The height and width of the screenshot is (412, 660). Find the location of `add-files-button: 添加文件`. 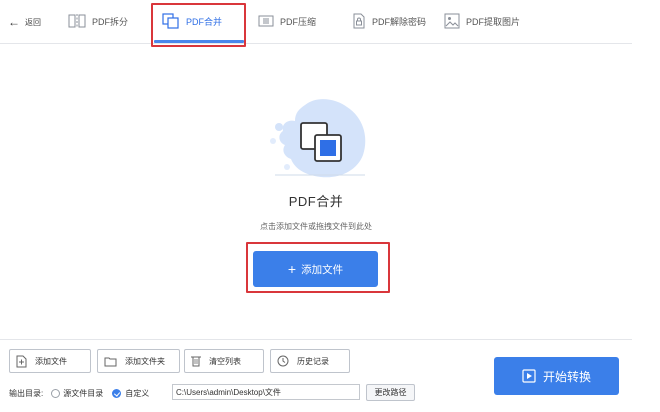

add-files-button: 添加文件 is located at coordinates (50, 361).